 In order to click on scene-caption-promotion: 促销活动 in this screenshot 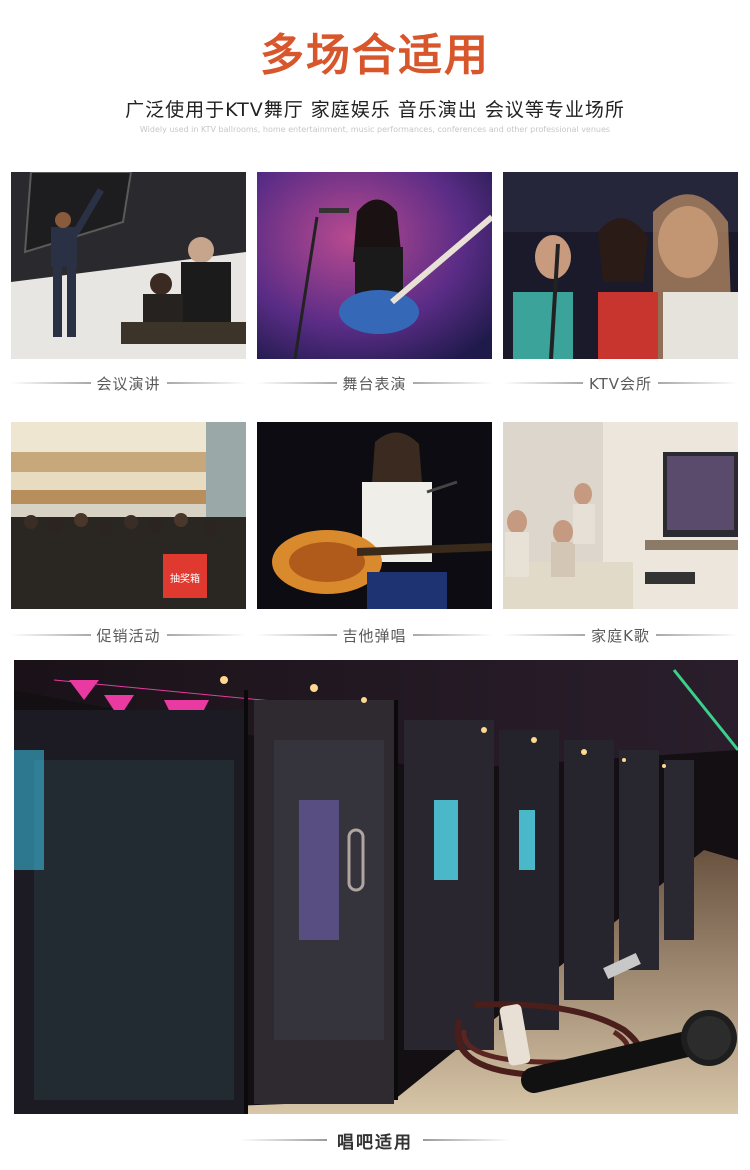, I will do `click(129, 635)`.